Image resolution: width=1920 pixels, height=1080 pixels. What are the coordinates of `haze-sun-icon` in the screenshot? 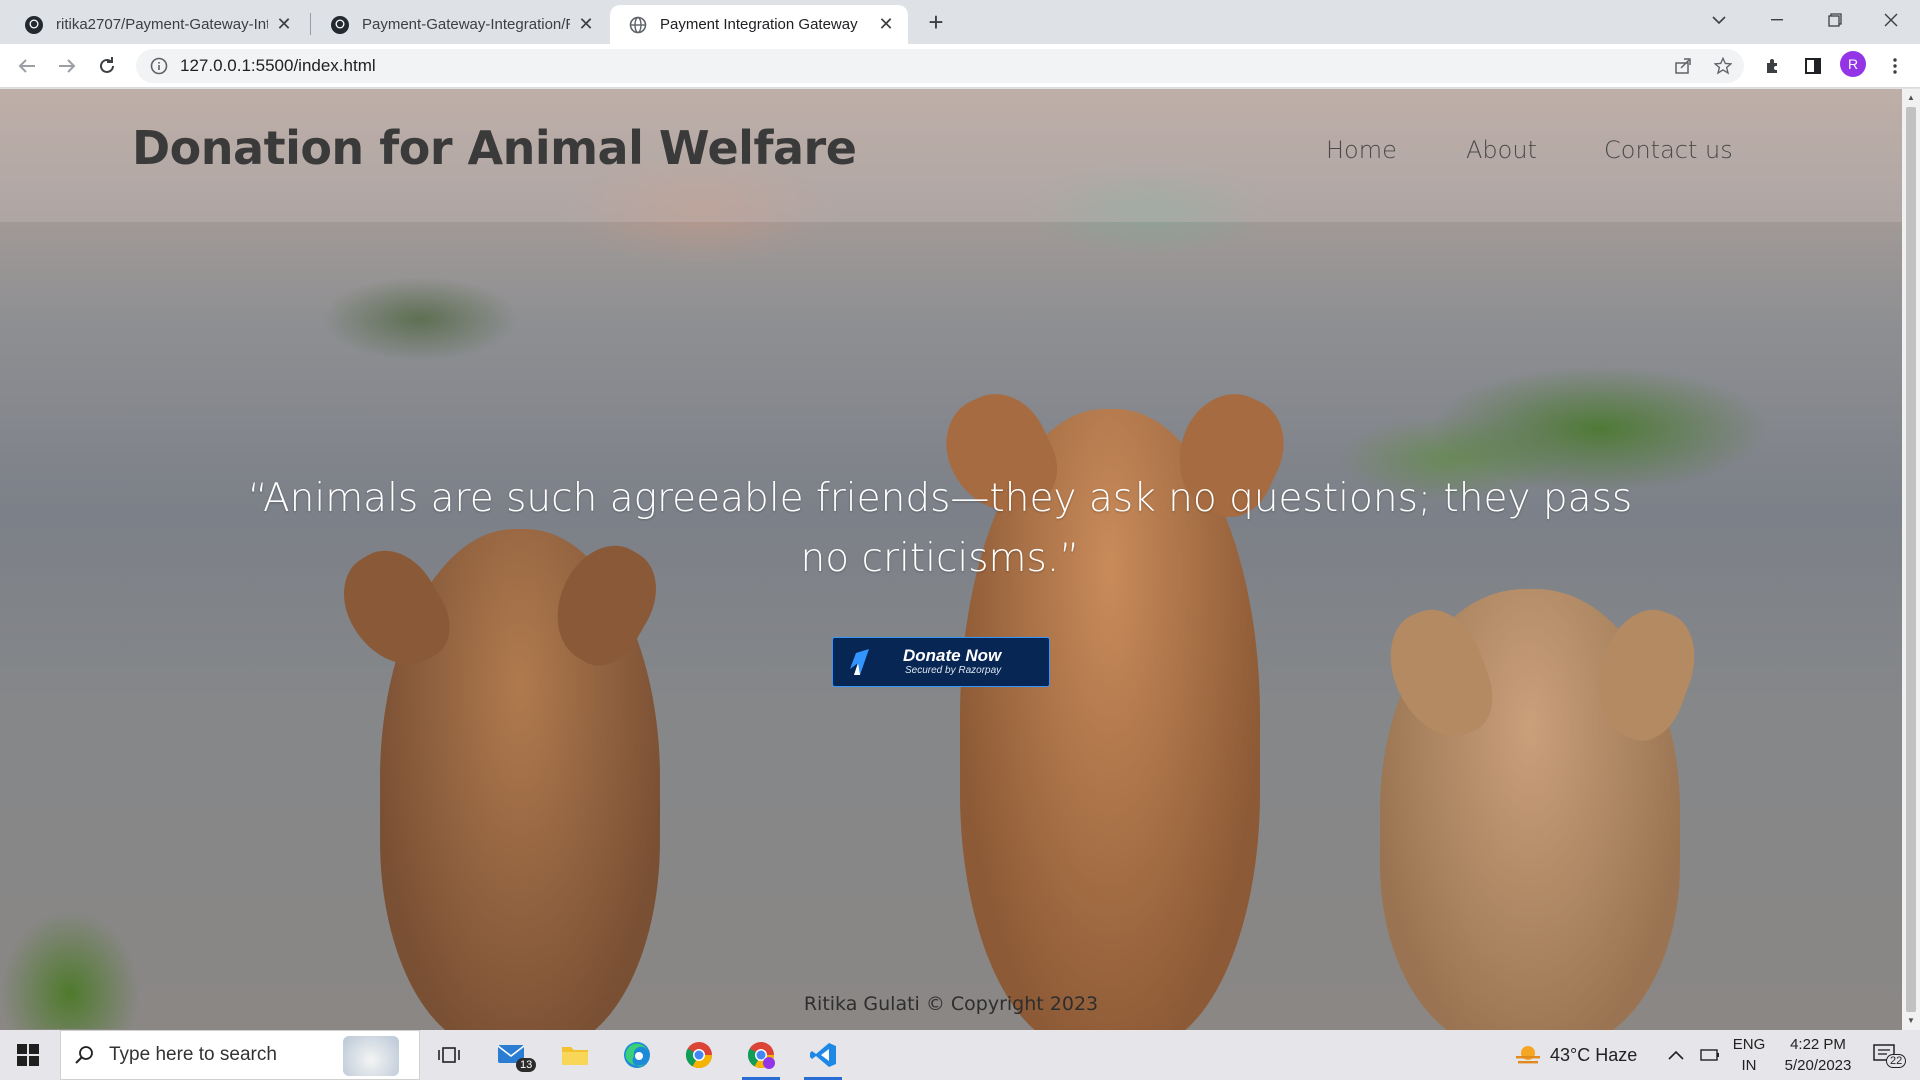 It's located at (1528, 1055).